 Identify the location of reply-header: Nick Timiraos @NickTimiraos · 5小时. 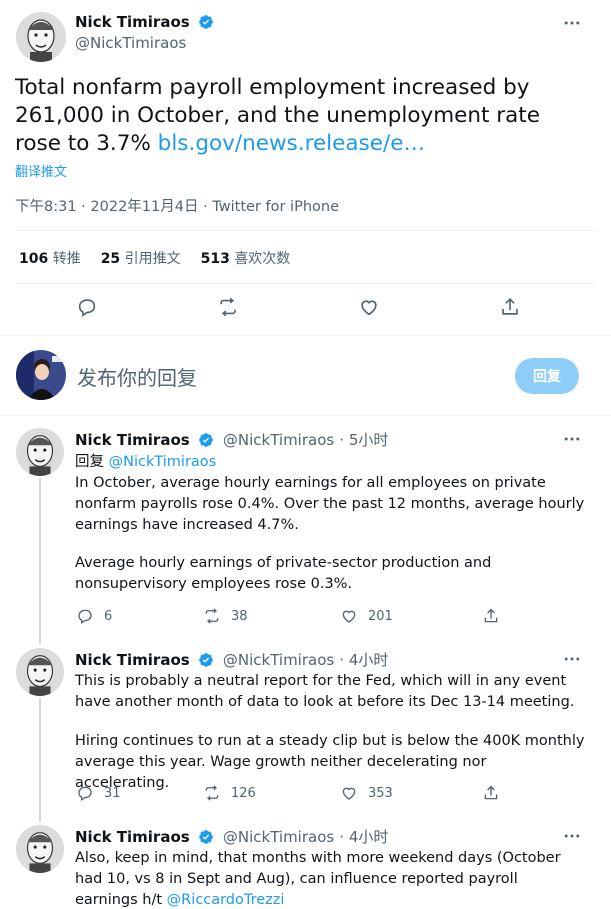
(232, 440).